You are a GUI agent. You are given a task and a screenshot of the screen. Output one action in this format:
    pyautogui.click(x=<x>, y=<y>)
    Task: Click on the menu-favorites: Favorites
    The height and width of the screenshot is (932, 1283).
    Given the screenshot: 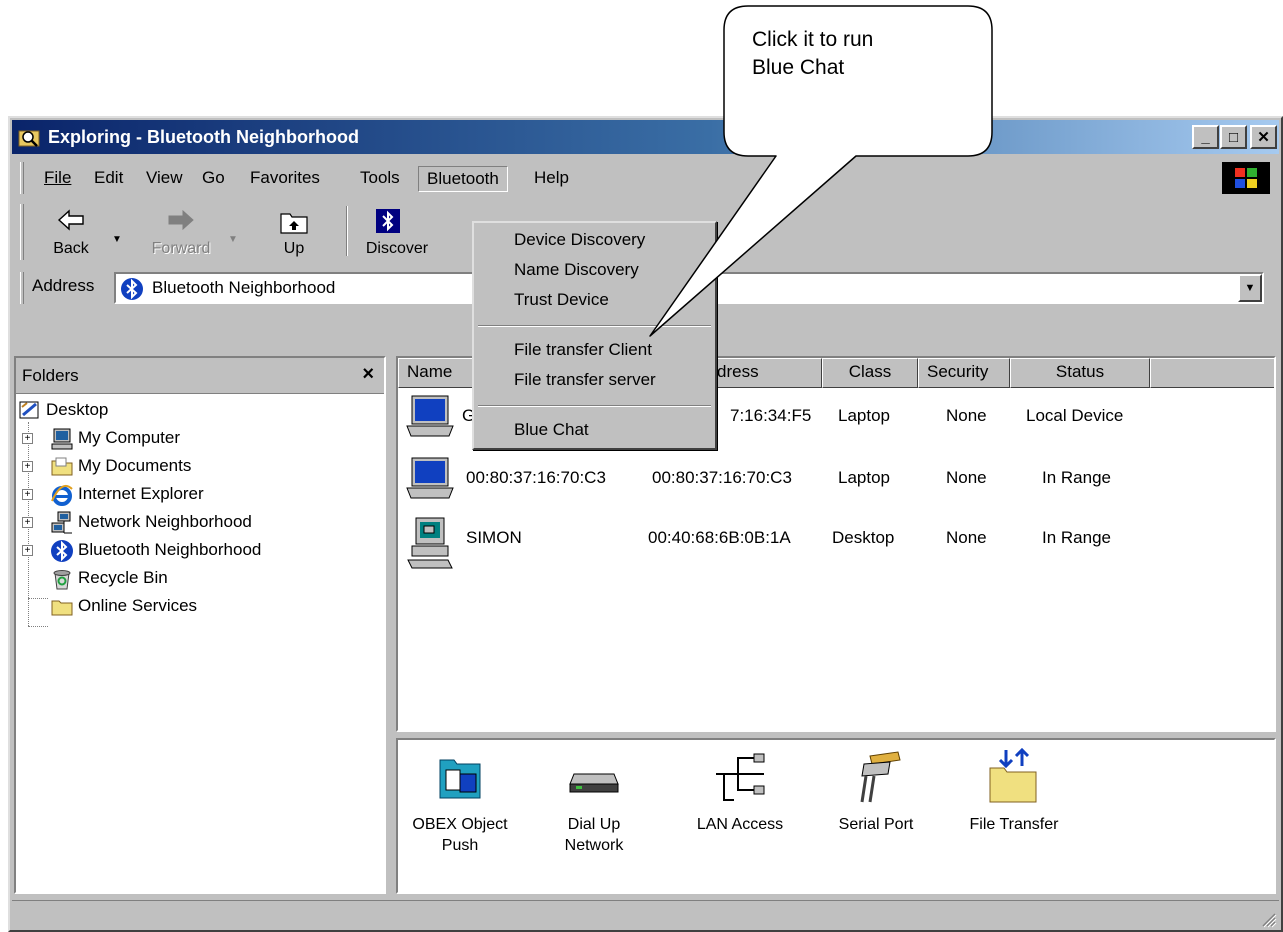 What is the action you would take?
    pyautogui.click(x=285, y=179)
    